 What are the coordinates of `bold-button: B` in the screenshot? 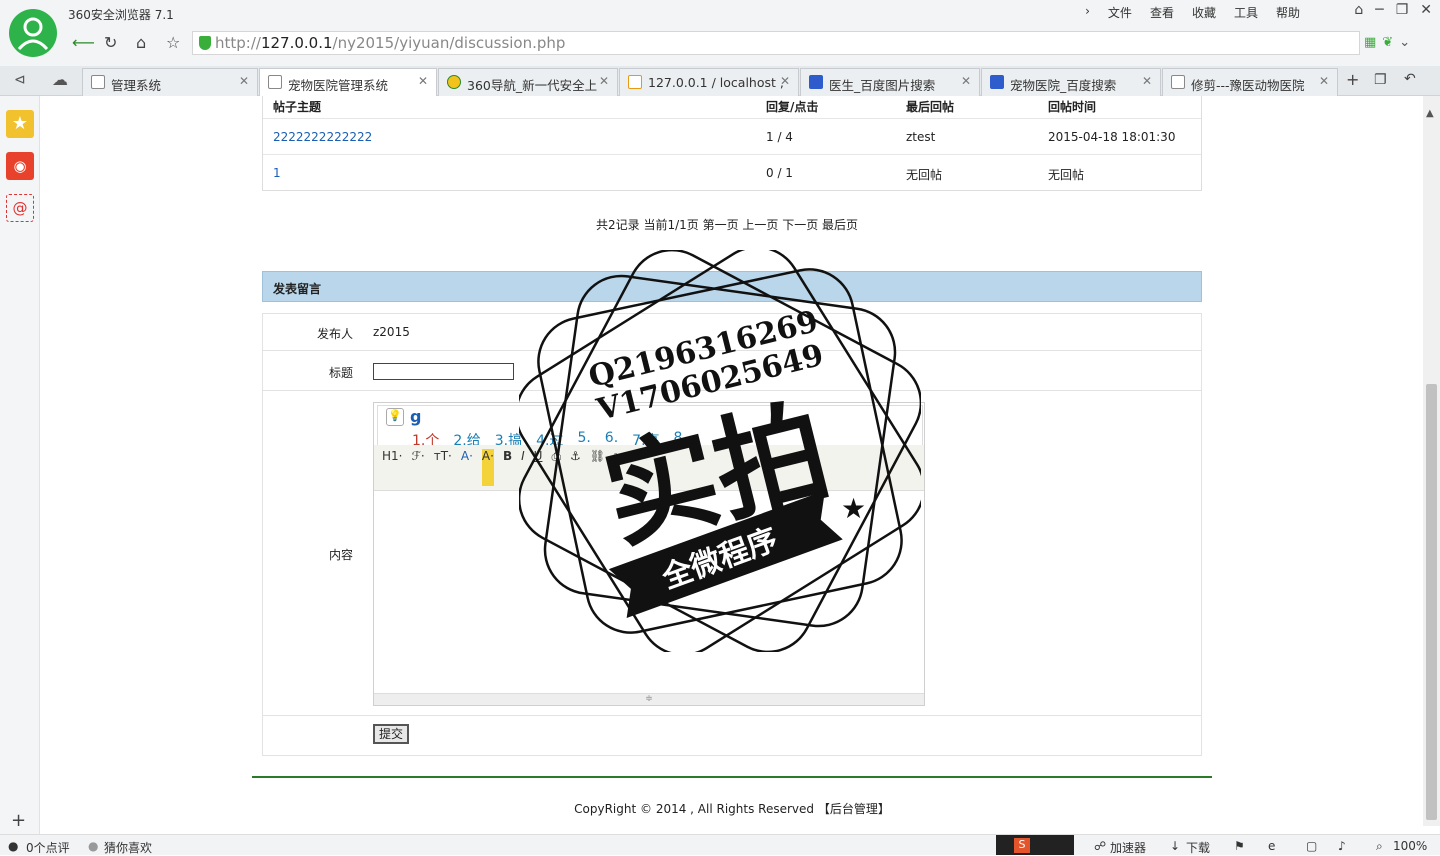 It's located at (507, 467).